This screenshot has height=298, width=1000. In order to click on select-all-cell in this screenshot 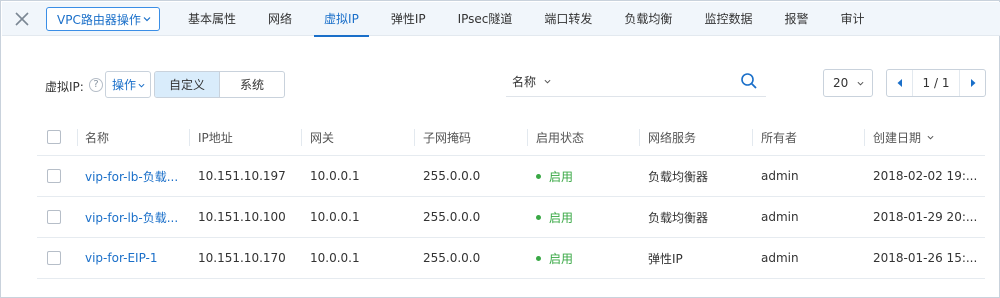, I will do `click(54, 137)`.